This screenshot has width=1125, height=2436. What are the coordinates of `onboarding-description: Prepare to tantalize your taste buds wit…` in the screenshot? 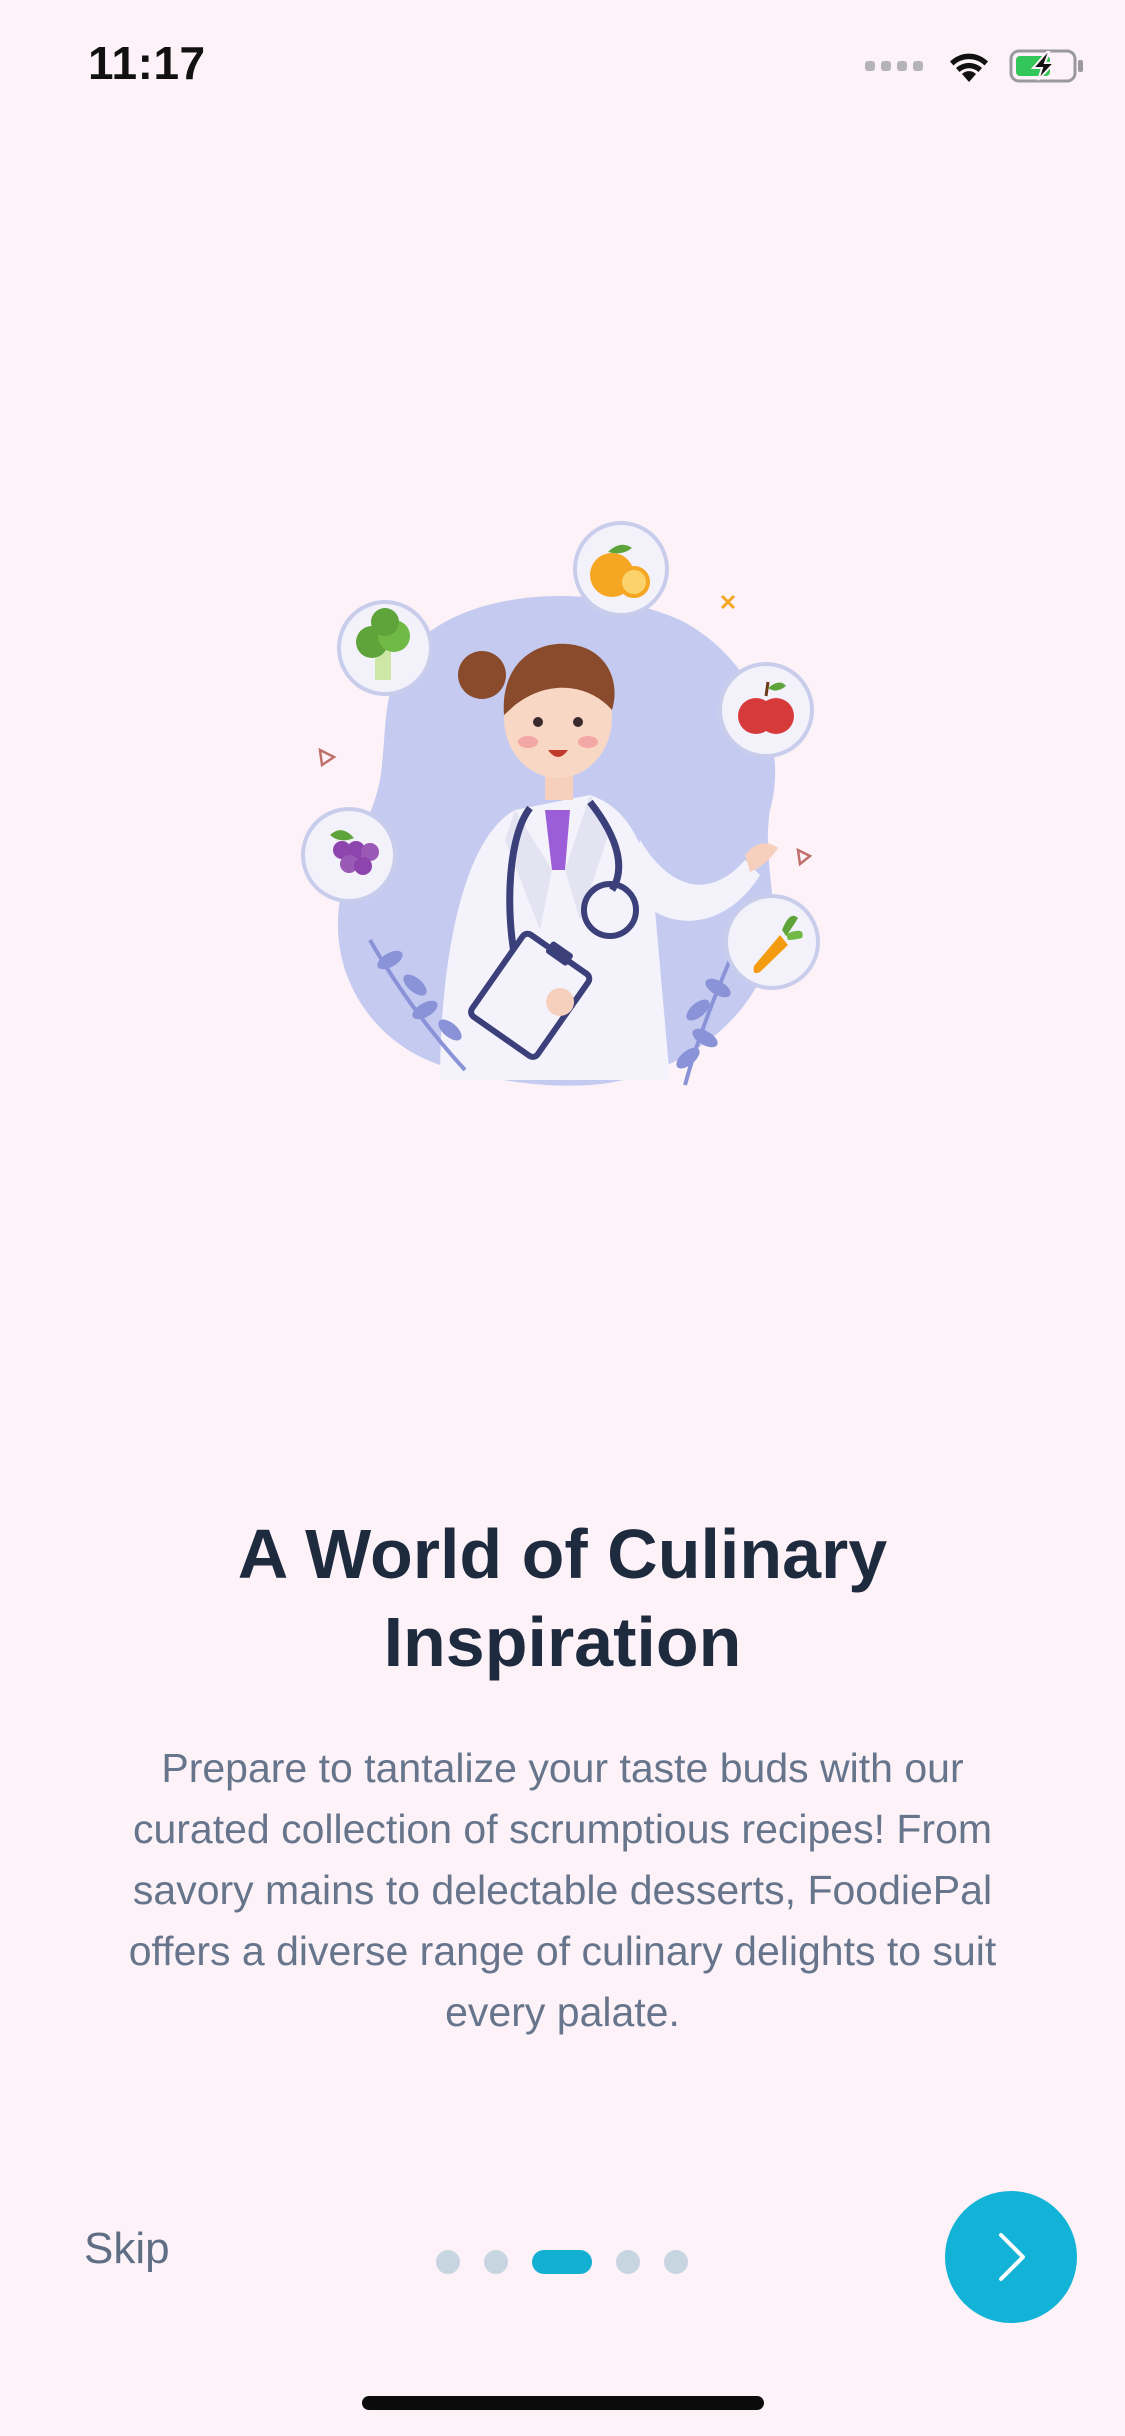 It's located at (562, 1890).